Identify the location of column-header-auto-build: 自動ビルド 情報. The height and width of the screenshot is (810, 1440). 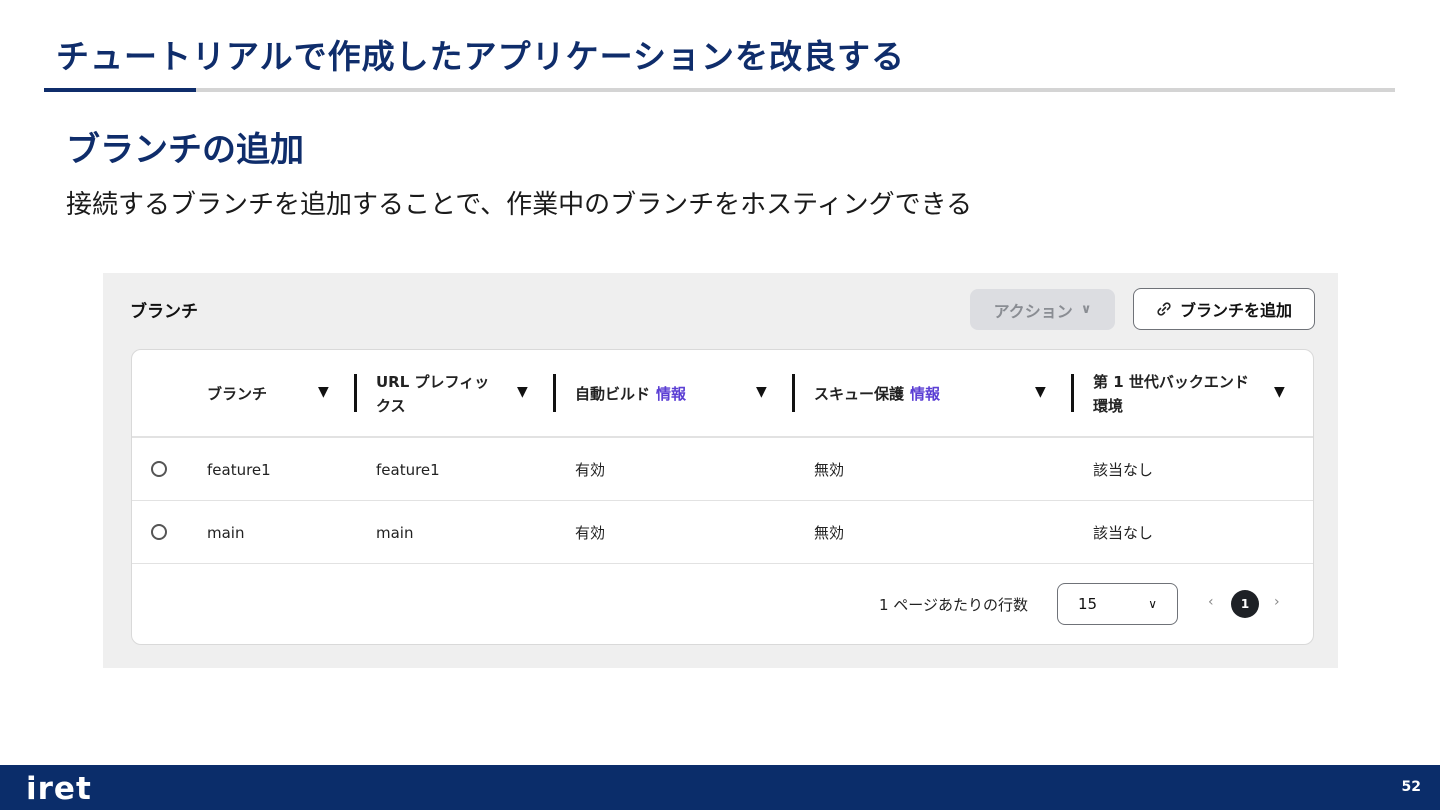
(630, 394).